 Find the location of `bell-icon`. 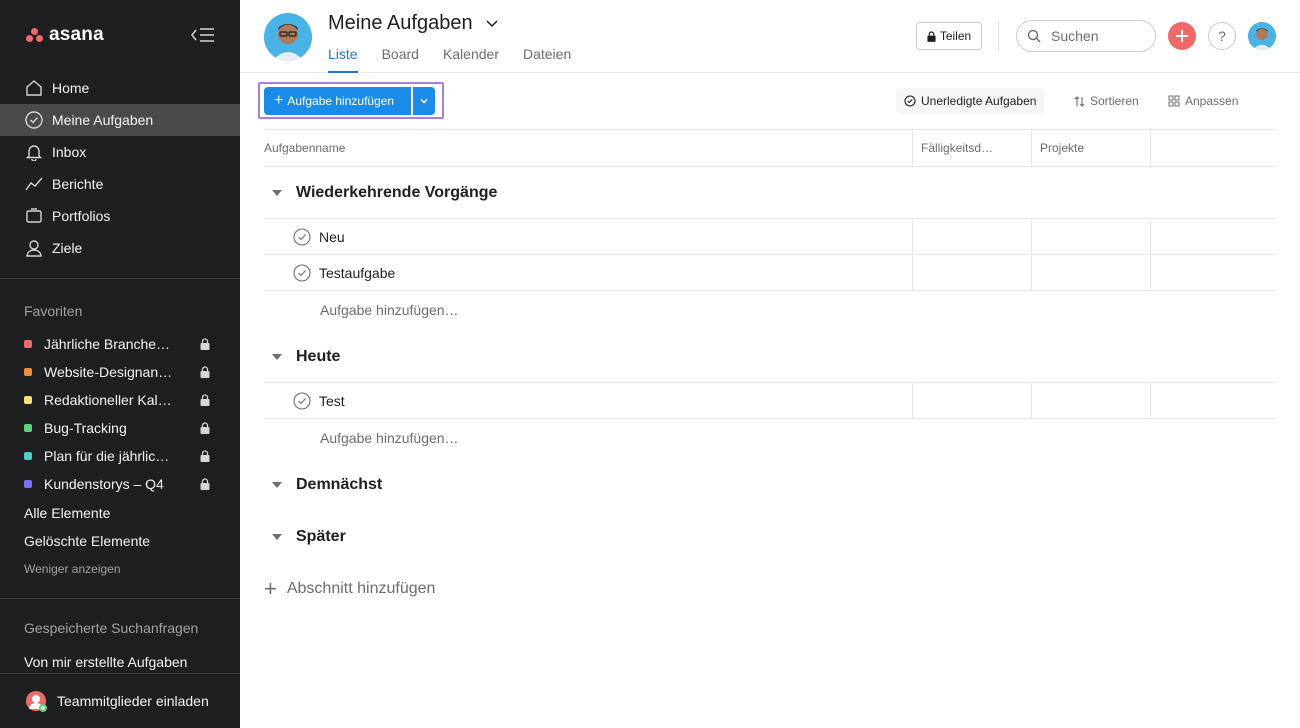

bell-icon is located at coordinates (34, 152).